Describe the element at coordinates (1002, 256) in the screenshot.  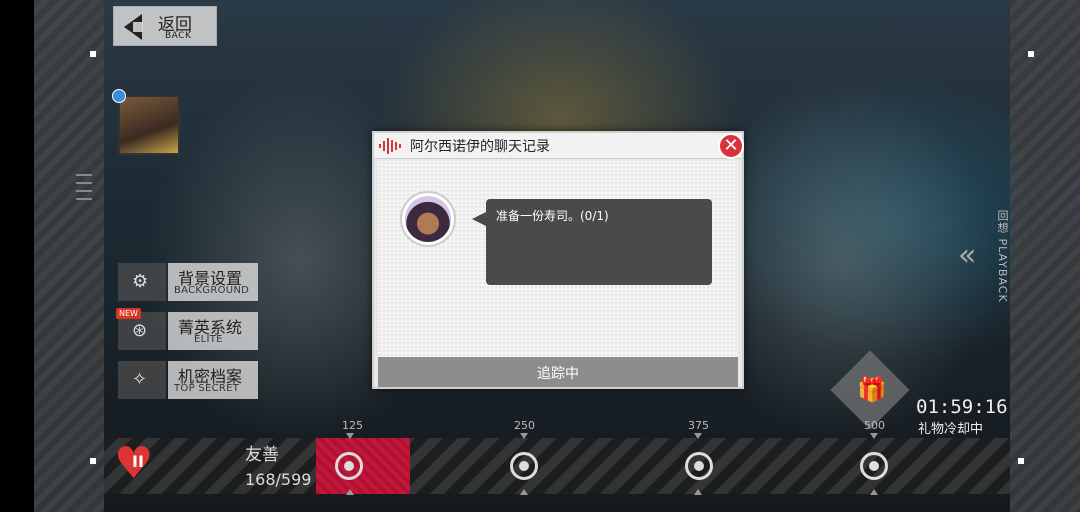
I see `playback-label: 回想 PLAYBACK` at that location.